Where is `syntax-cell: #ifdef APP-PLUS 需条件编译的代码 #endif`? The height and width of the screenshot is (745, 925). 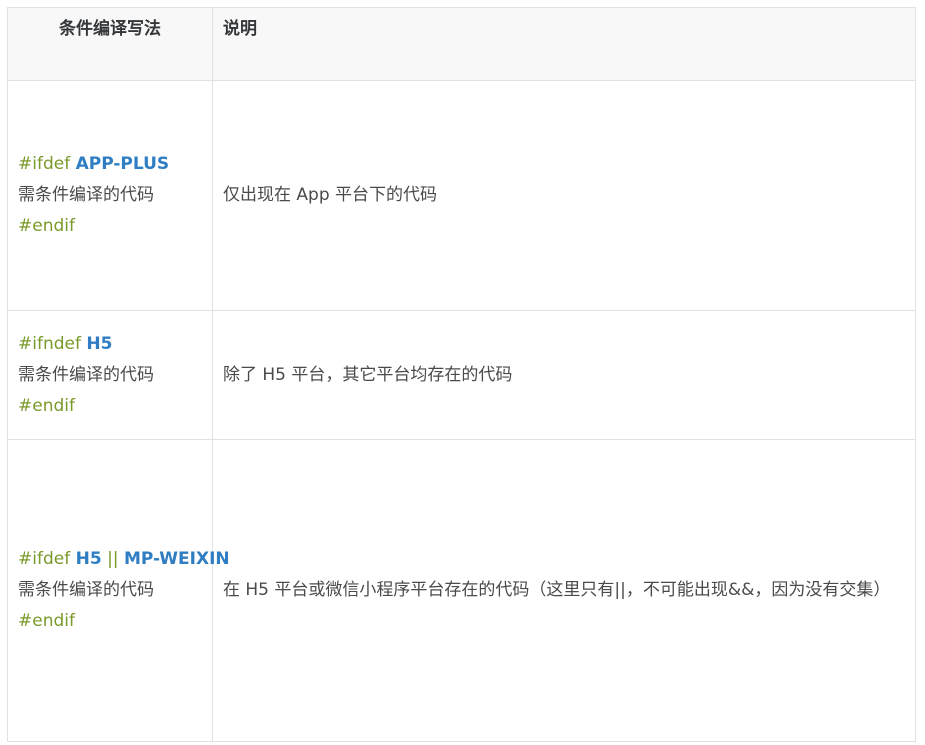
syntax-cell: #ifdef APP-PLUS 需条件编译的代码 #endif is located at coordinates (110, 195).